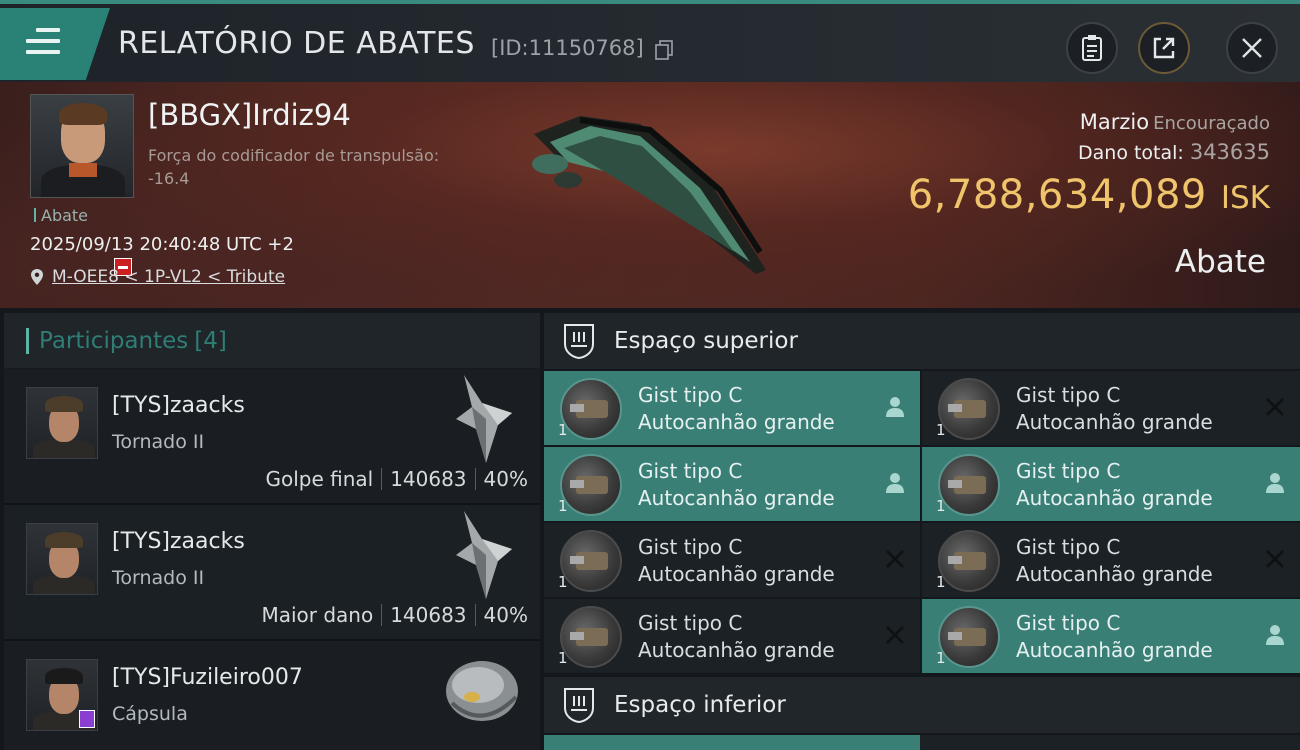 The width and height of the screenshot is (1300, 750). What do you see at coordinates (61, 215) in the screenshot?
I see `kill-tag: Abate` at bounding box center [61, 215].